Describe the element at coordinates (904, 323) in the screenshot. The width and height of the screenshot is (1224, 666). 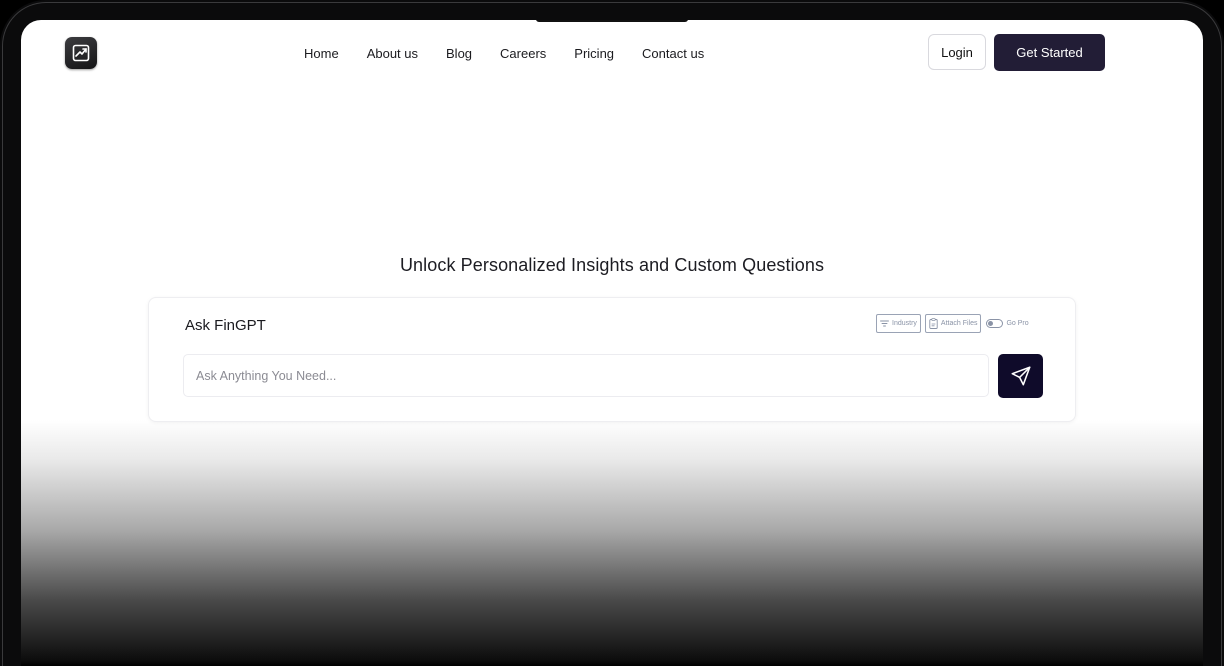
I see `industry-label: Industry` at that location.